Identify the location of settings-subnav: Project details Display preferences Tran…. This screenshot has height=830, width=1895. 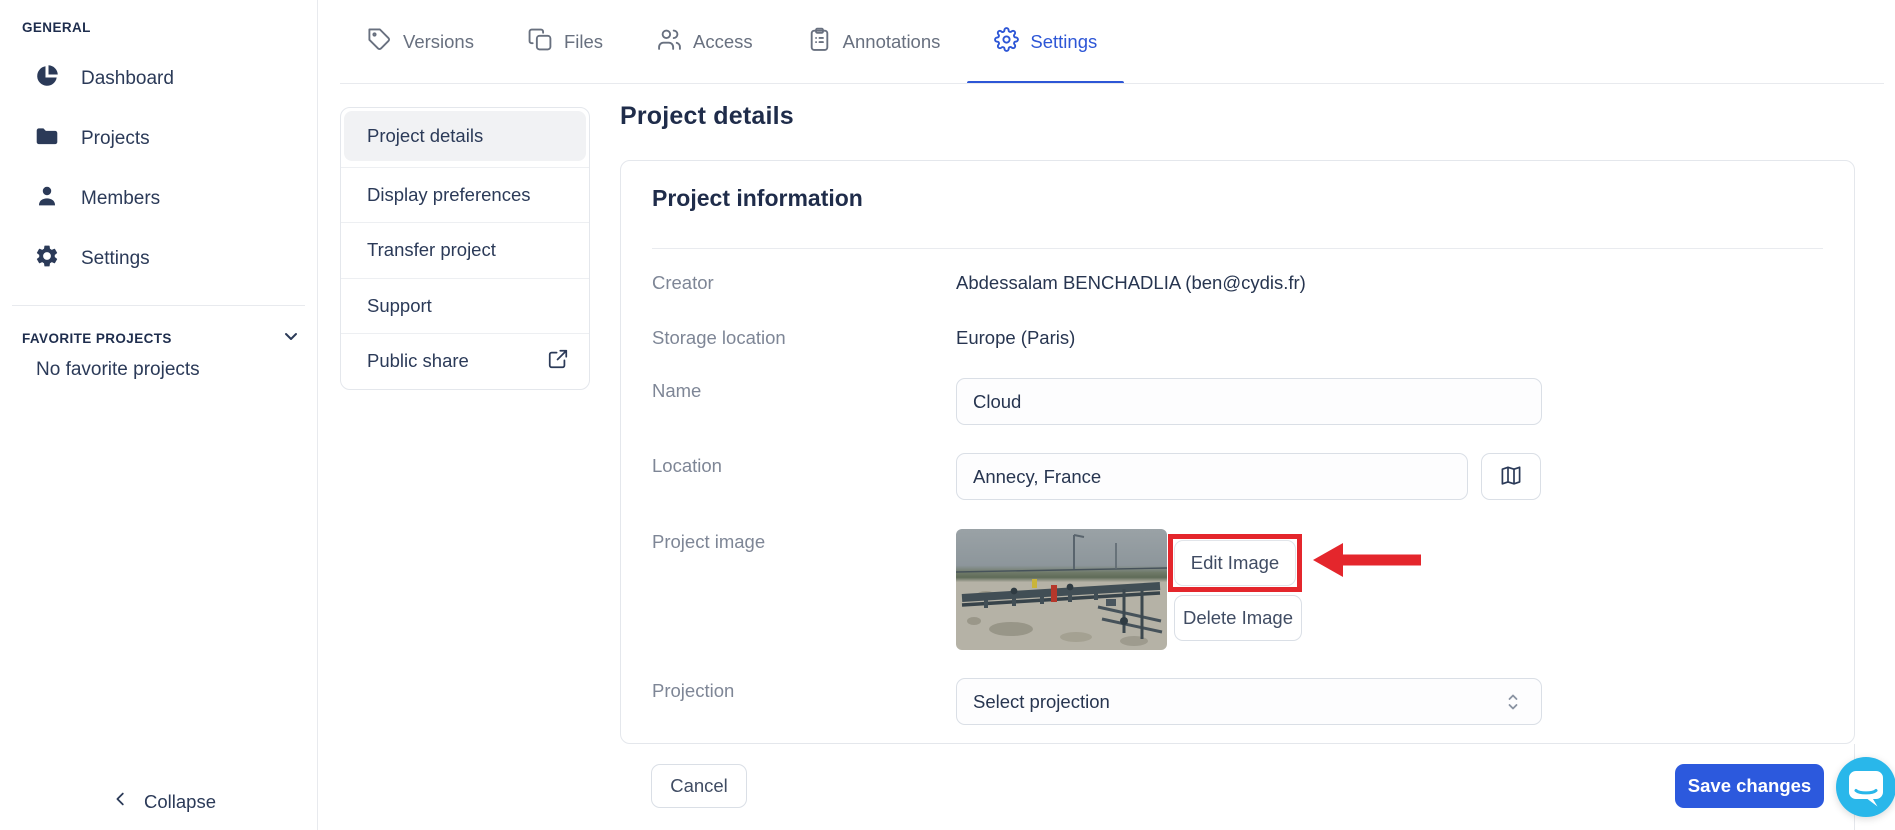
(465, 248).